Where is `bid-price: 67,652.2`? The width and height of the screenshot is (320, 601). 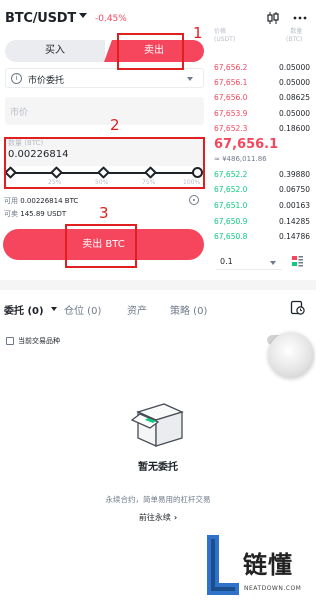
bid-price: 67,652.2 is located at coordinates (231, 174).